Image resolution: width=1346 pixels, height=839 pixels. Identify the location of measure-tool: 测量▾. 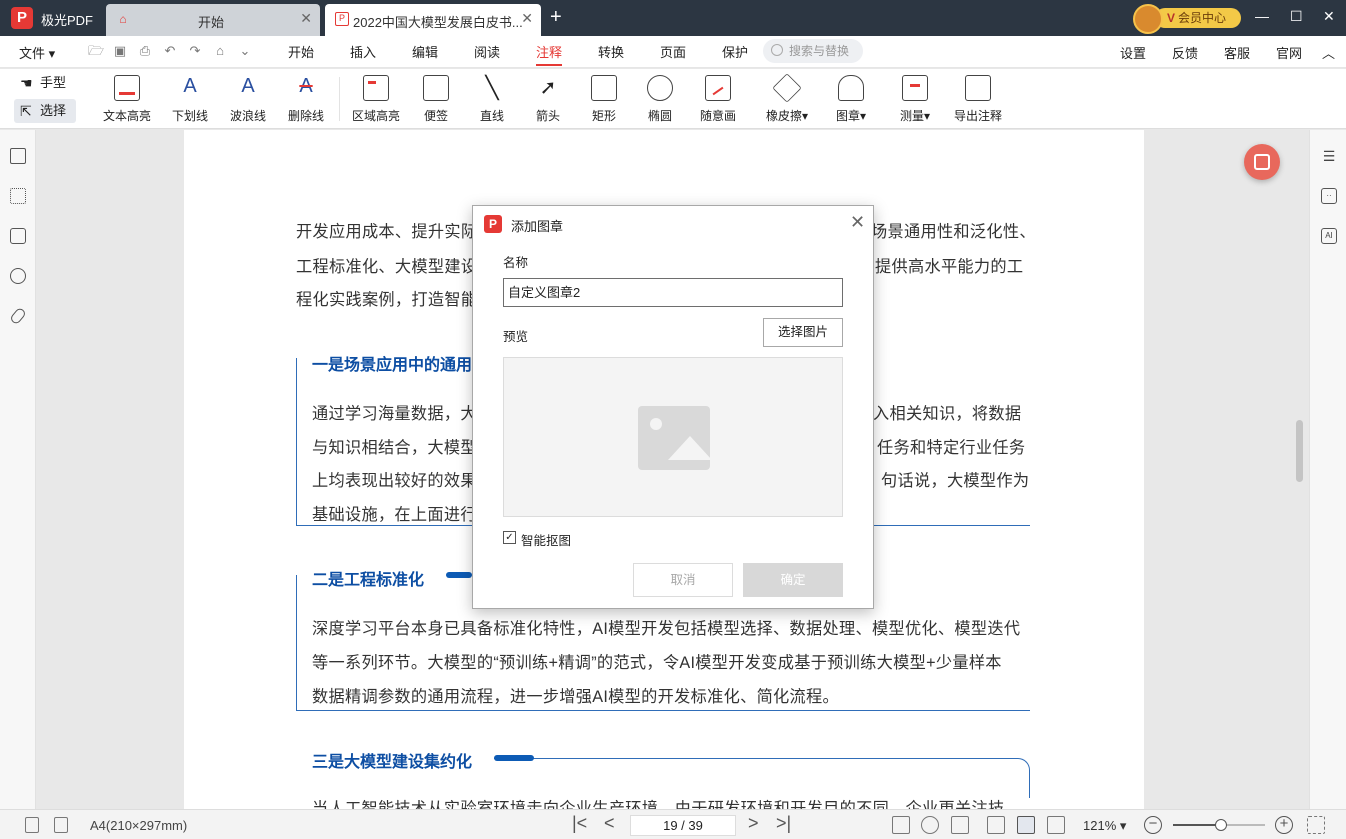
(915, 99).